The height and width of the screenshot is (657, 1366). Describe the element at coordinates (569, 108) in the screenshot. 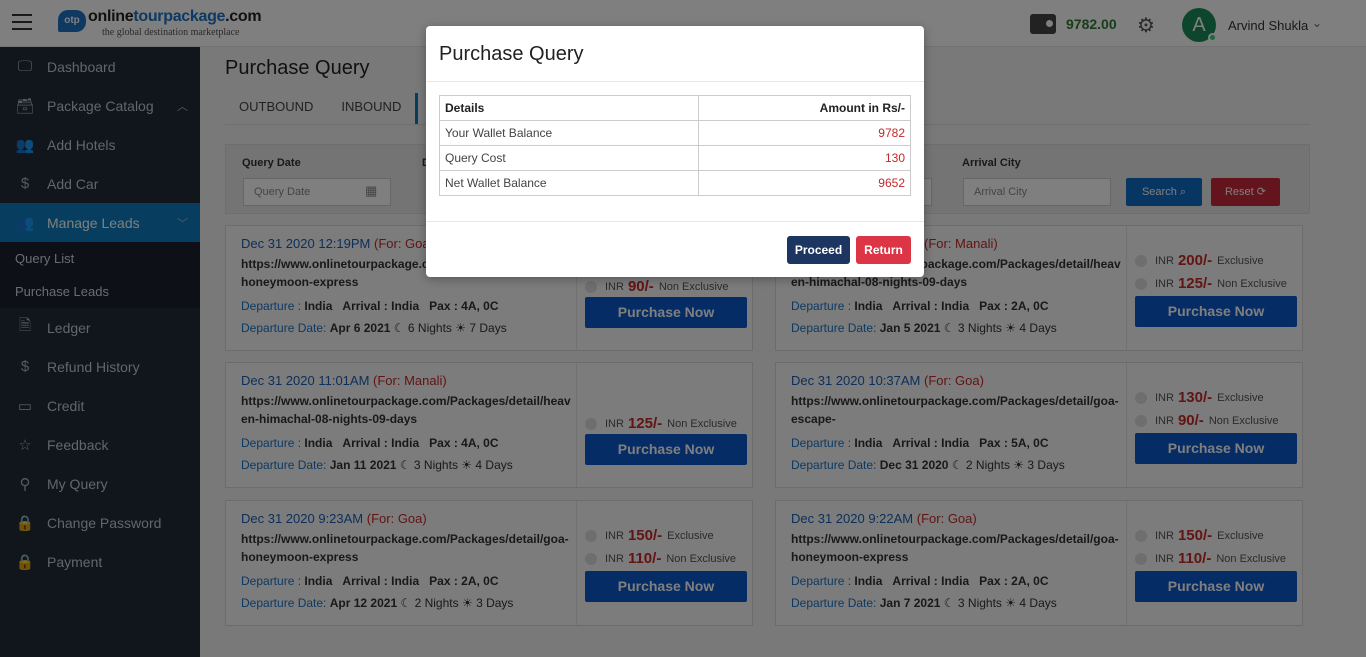

I see `column-header-details: Details` at that location.